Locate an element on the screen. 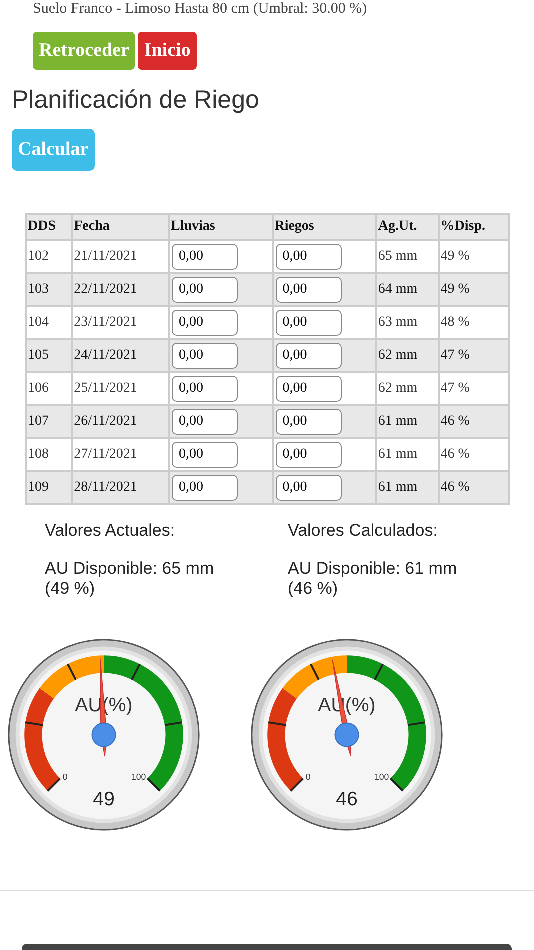 Image resolution: width=534 pixels, height=950 pixels. table-cell: 24/11/2021 is located at coordinates (120, 355).